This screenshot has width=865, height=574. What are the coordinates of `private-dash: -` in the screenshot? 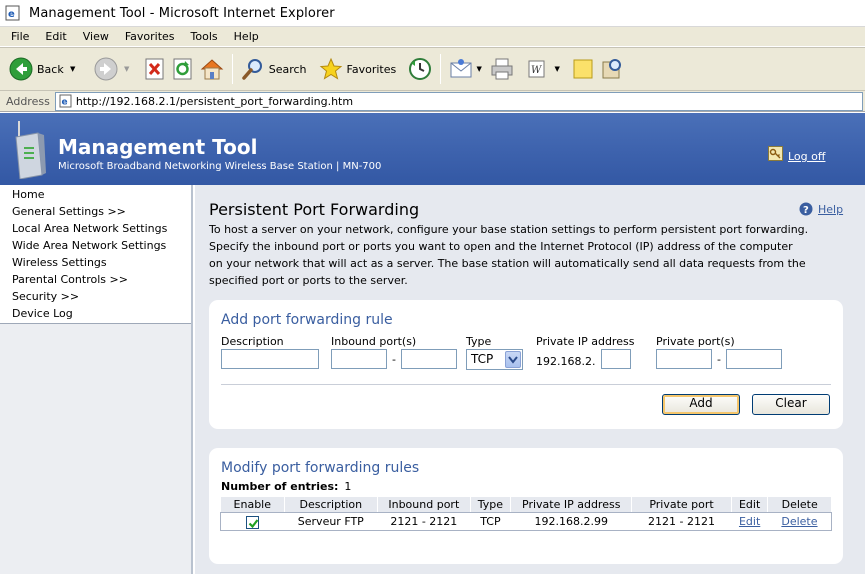 It's located at (719, 359).